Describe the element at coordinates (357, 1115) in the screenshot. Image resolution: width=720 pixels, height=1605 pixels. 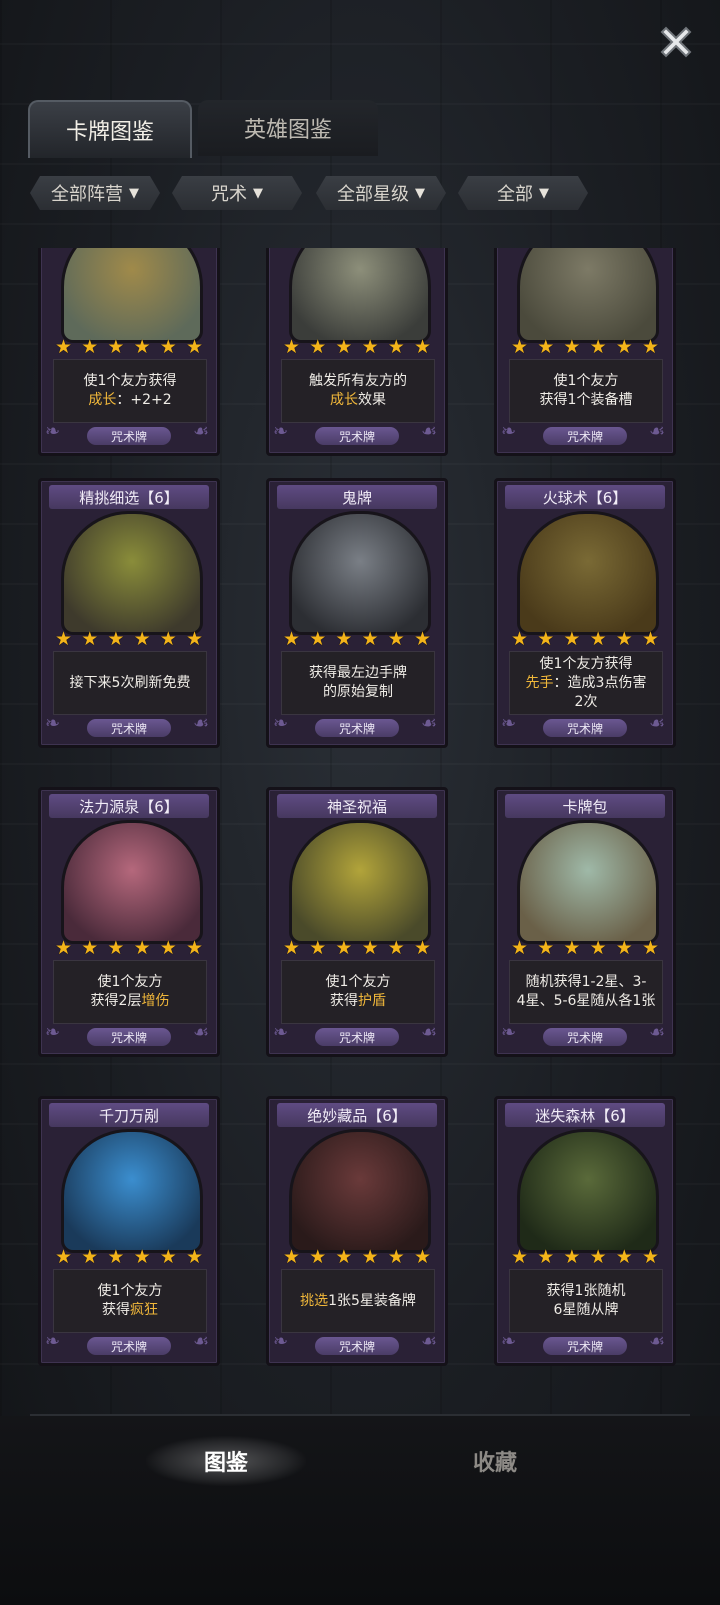
I see `card-name: 绝妙藏品【6】` at that location.